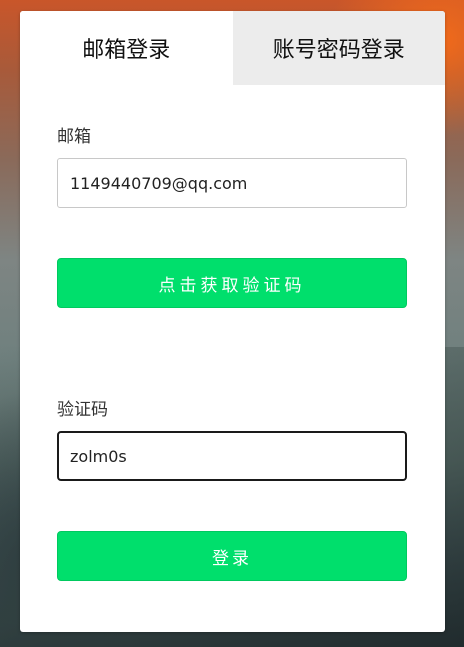 Image resolution: width=464 pixels, height=647 pixels. What do you see at coordinates (126, 48) in the screenshot?
I see `tab-email-login: 邮箱登录` at bounding box center [126, 48].